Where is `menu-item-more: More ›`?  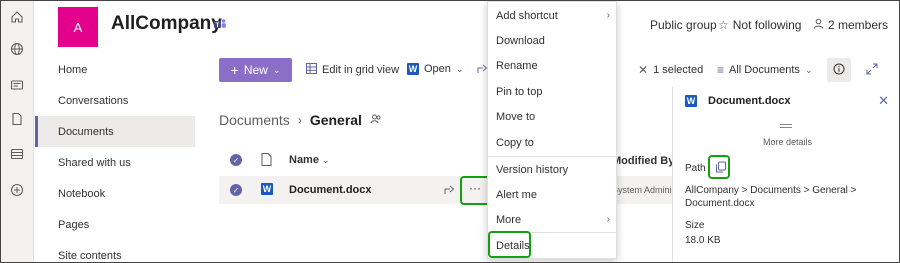 menu-item-more: More › is located at coordinates (553, 219).